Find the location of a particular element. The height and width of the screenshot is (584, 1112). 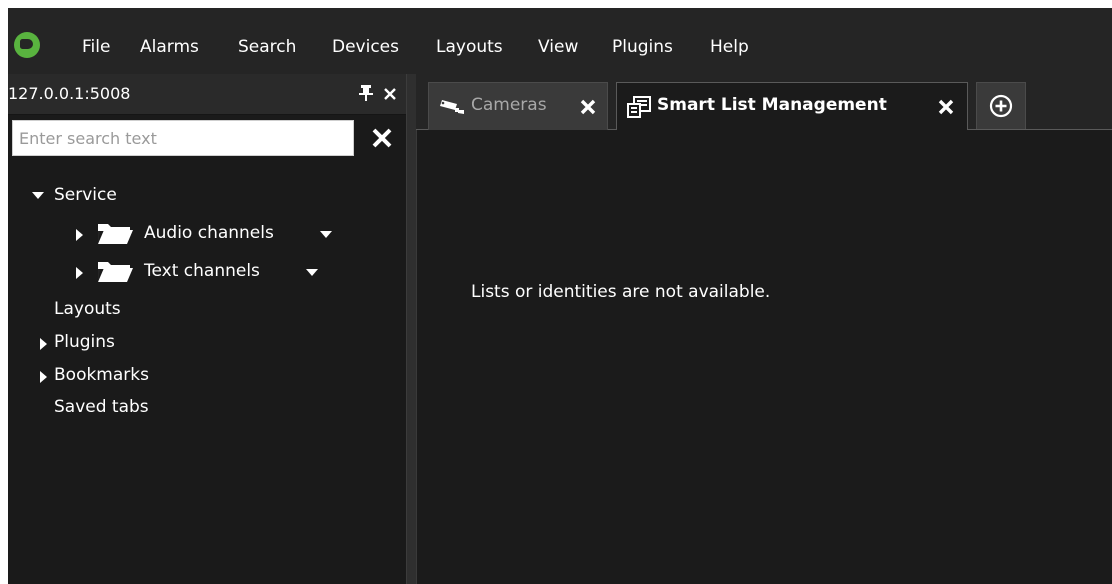

menu-alarms: Alarms is located at coordinates (169, 47).